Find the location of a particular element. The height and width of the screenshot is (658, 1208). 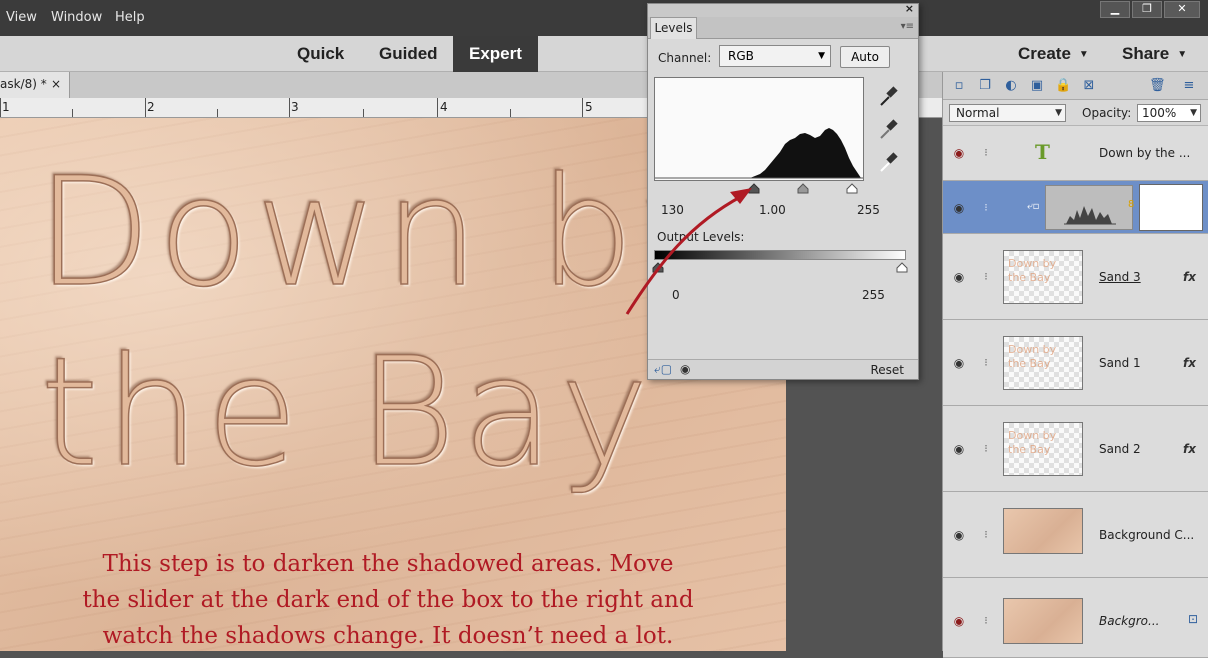

output-levels-label: Output Levels: is located at coordinates (701, 237).